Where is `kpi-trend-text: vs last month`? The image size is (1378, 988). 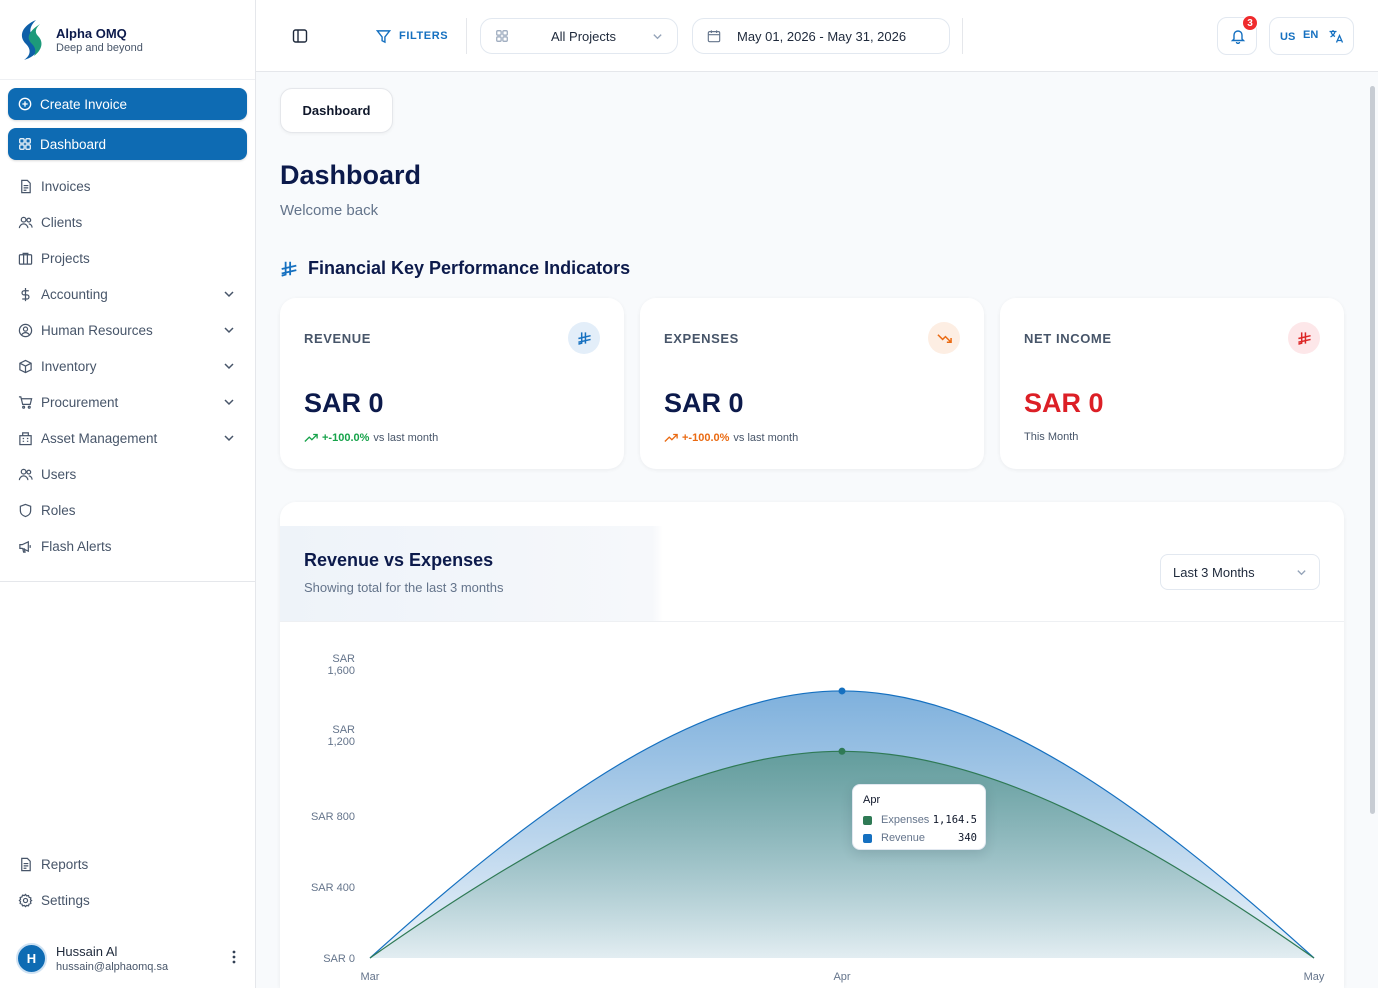 kpi-trend-text: vs last month is located at coordinates (766, 438).